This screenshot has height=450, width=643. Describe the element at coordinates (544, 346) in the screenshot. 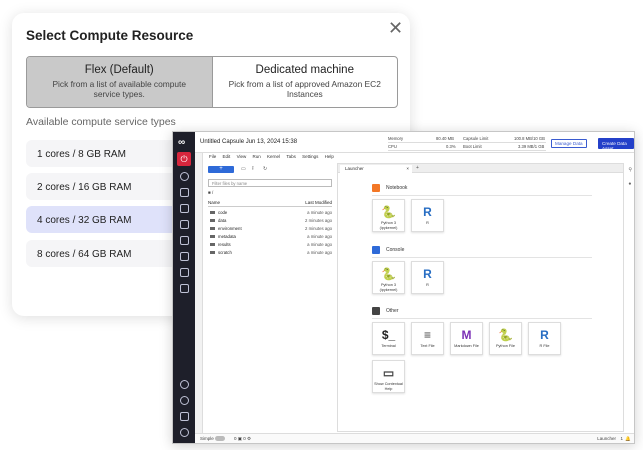

I see `launcher-card-label: R File` at that location.